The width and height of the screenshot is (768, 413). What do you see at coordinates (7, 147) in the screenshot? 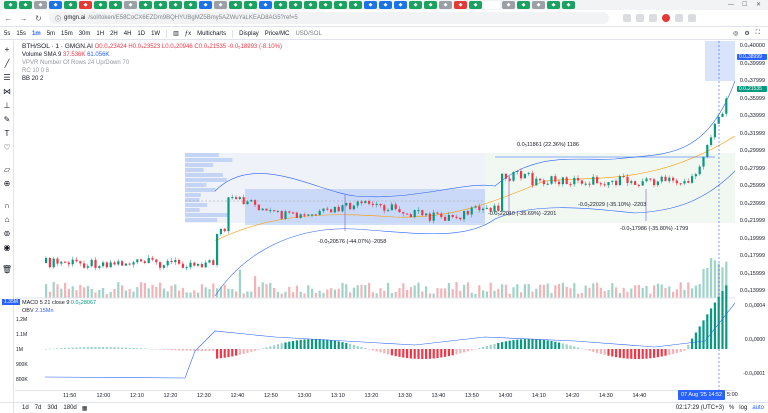
I see `heart-icon: ♡` at bounding box center [7, 147].